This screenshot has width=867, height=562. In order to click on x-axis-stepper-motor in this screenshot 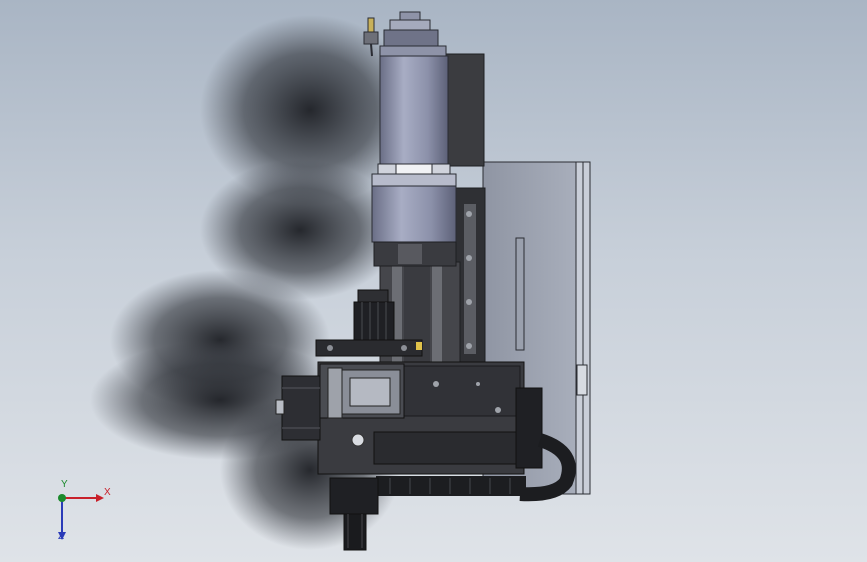, I will do `click(298, 408)`.